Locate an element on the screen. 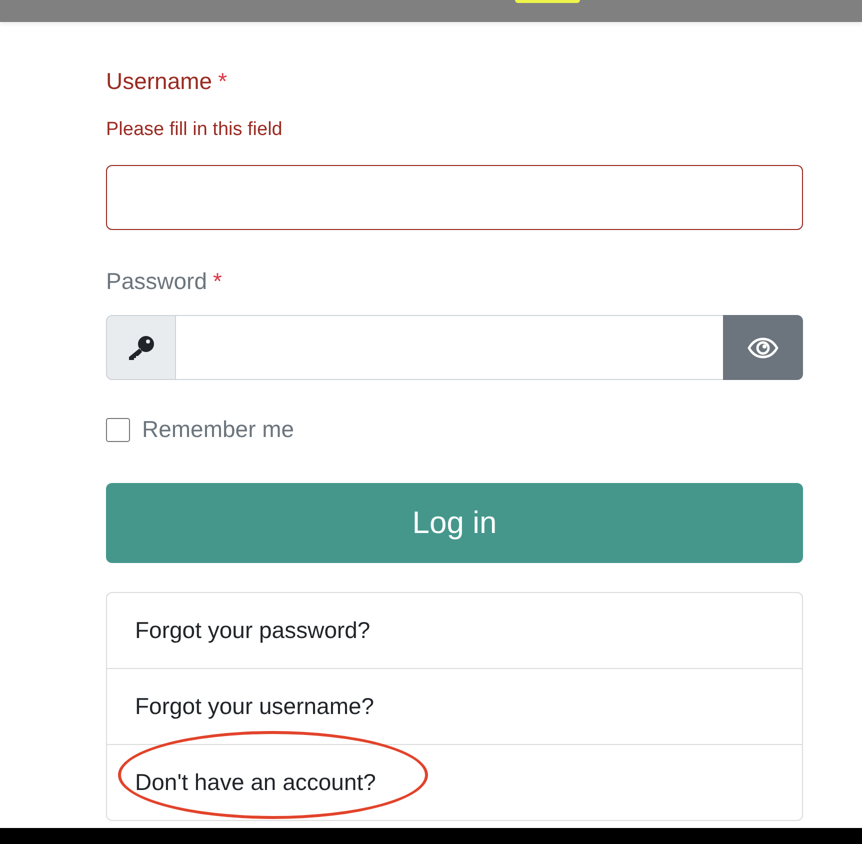  show-password-button is located at coordinates (763, 347).